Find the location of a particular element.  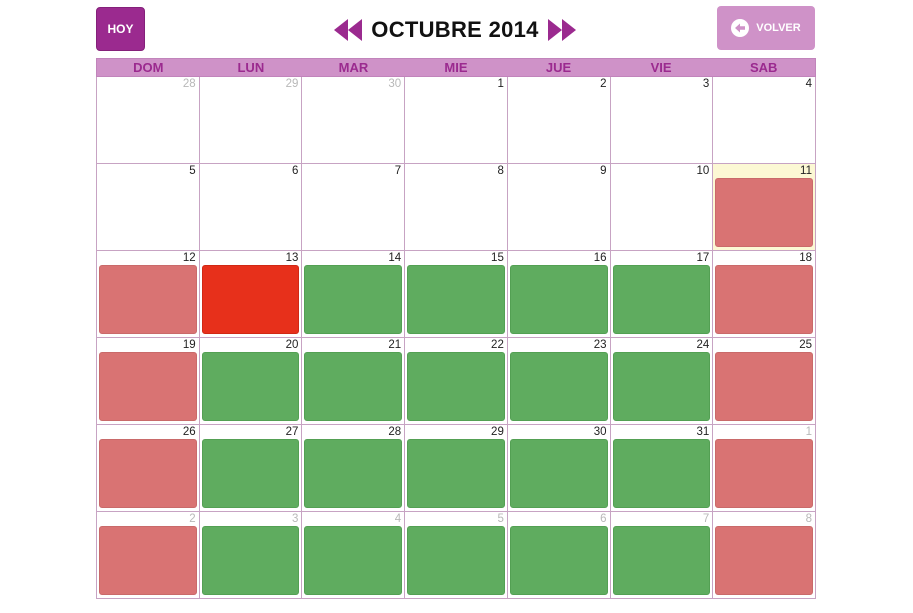

day-cell: 18 is located at coordinates (764, 294).